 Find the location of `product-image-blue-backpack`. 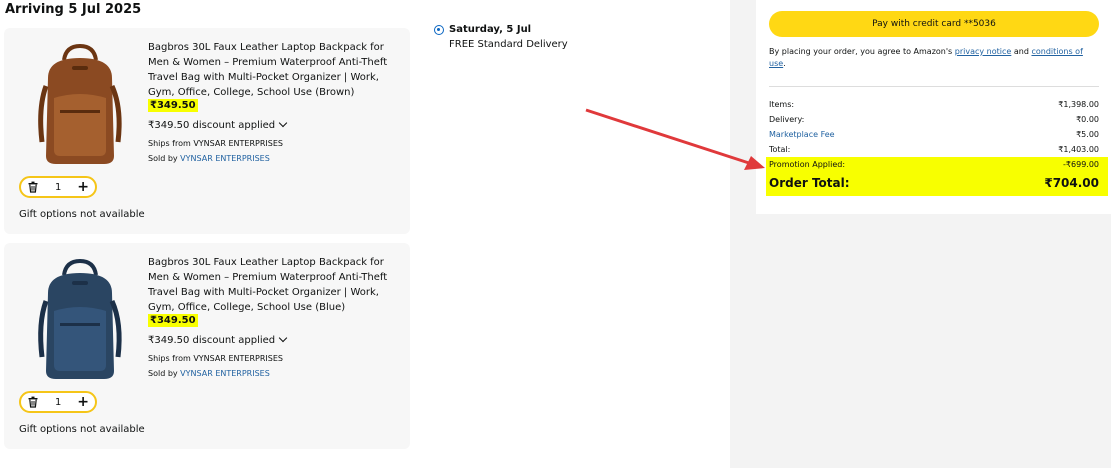

product-image-blue-backpack is located at coordinates (80, 319).